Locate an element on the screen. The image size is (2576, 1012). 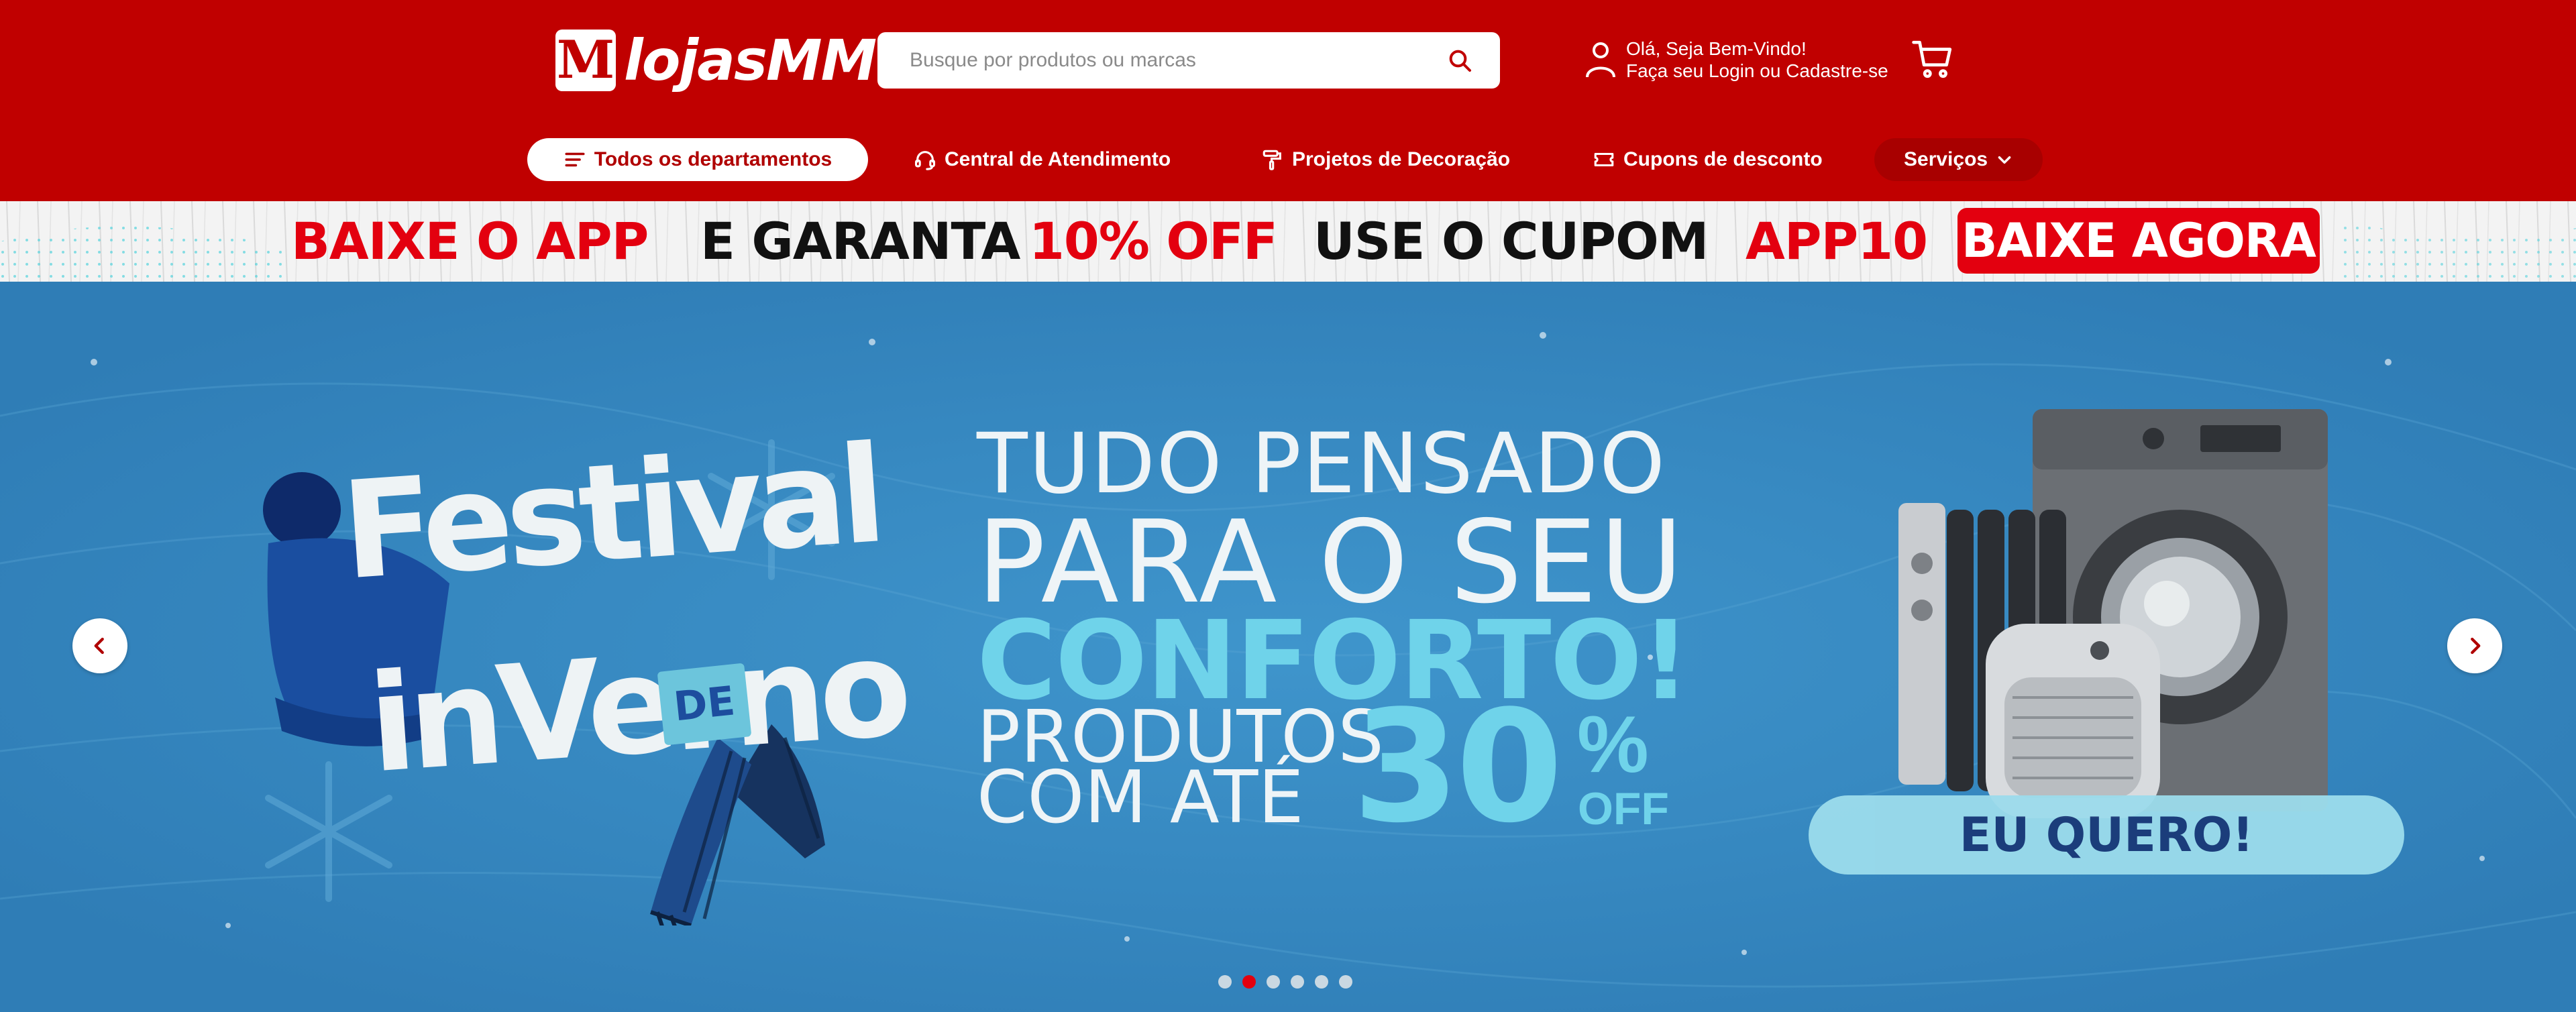
chevron-down-icon is located at coordinates (2004, 160).